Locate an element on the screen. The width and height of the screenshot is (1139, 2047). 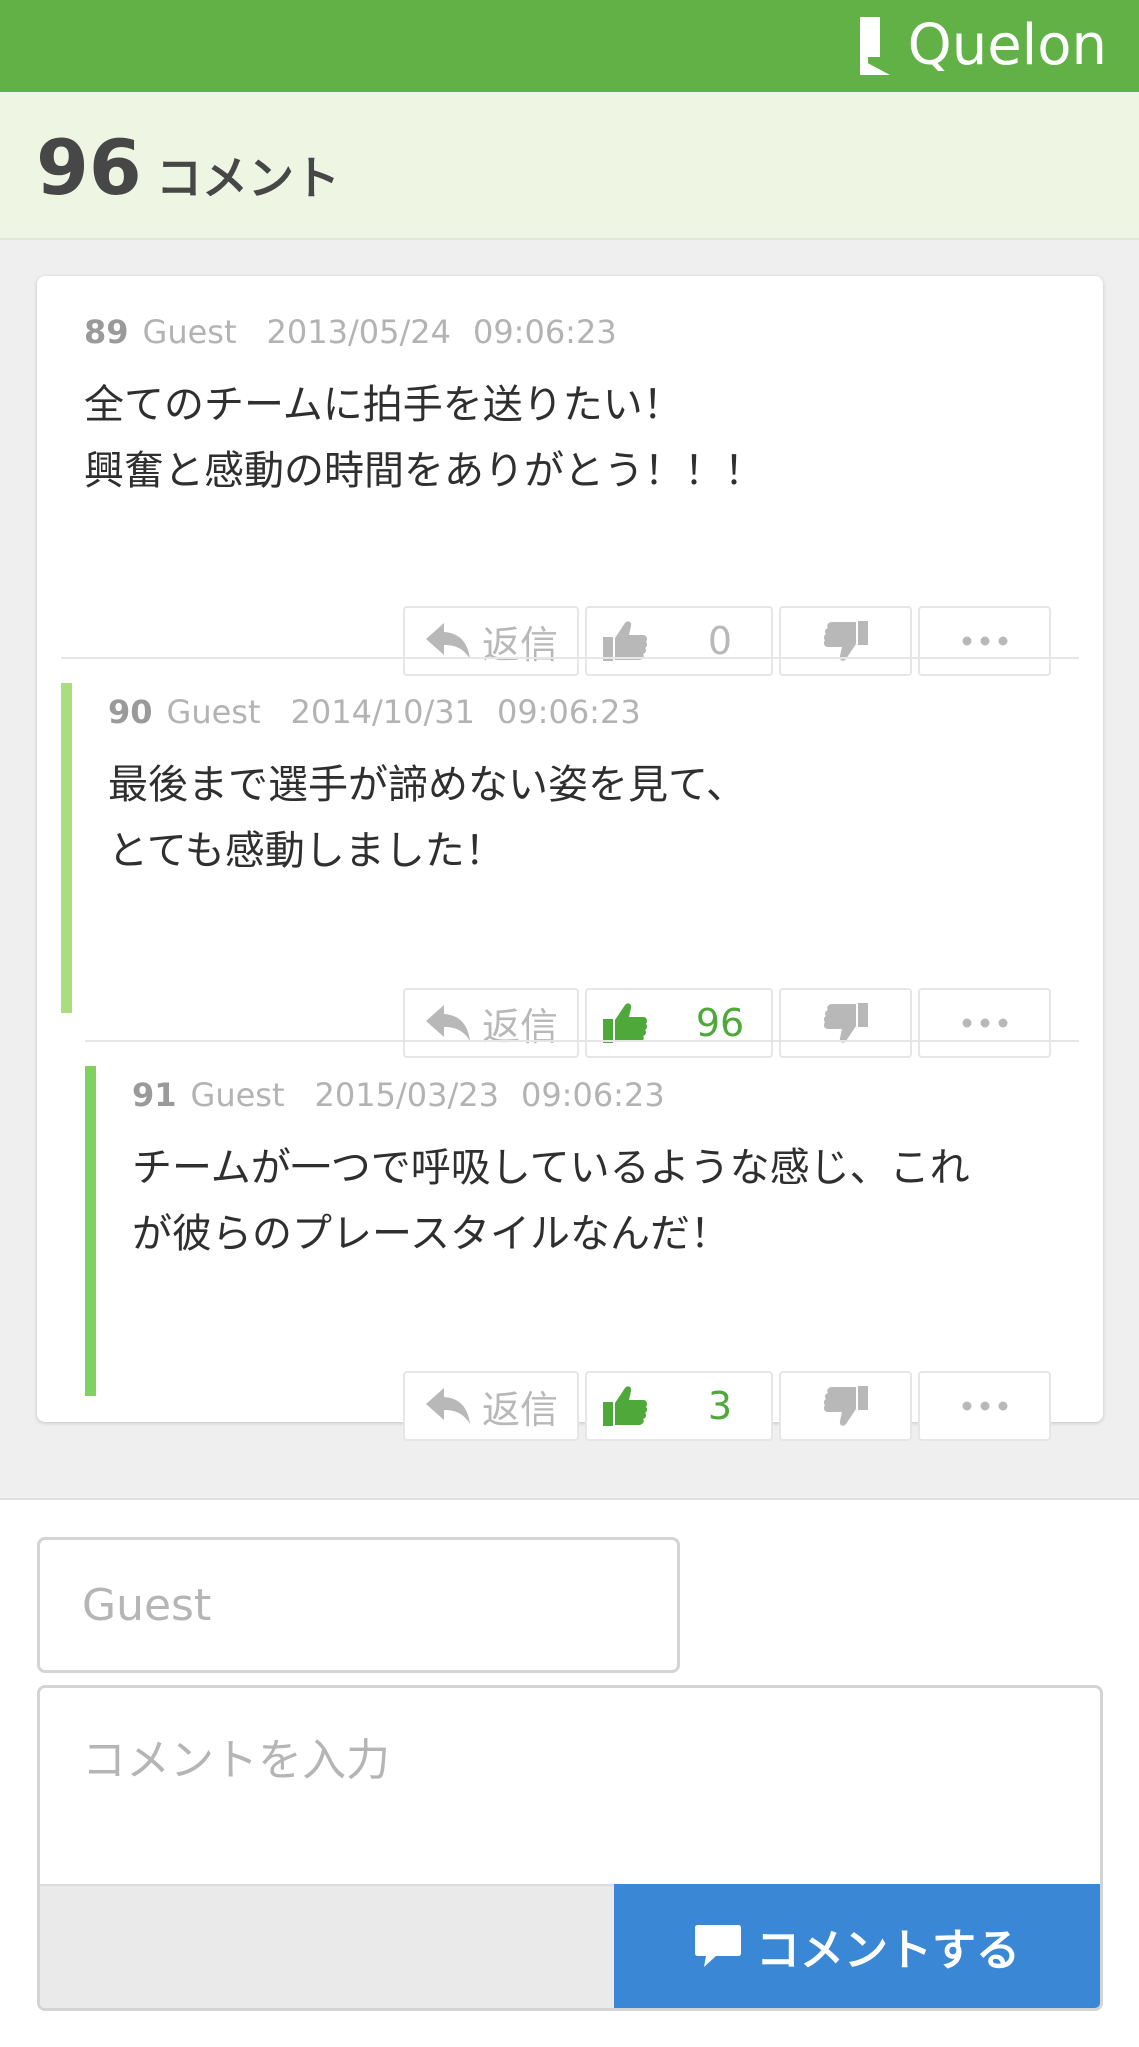
submit-comment-button: コメントする is located at coordinates (857, 1946).